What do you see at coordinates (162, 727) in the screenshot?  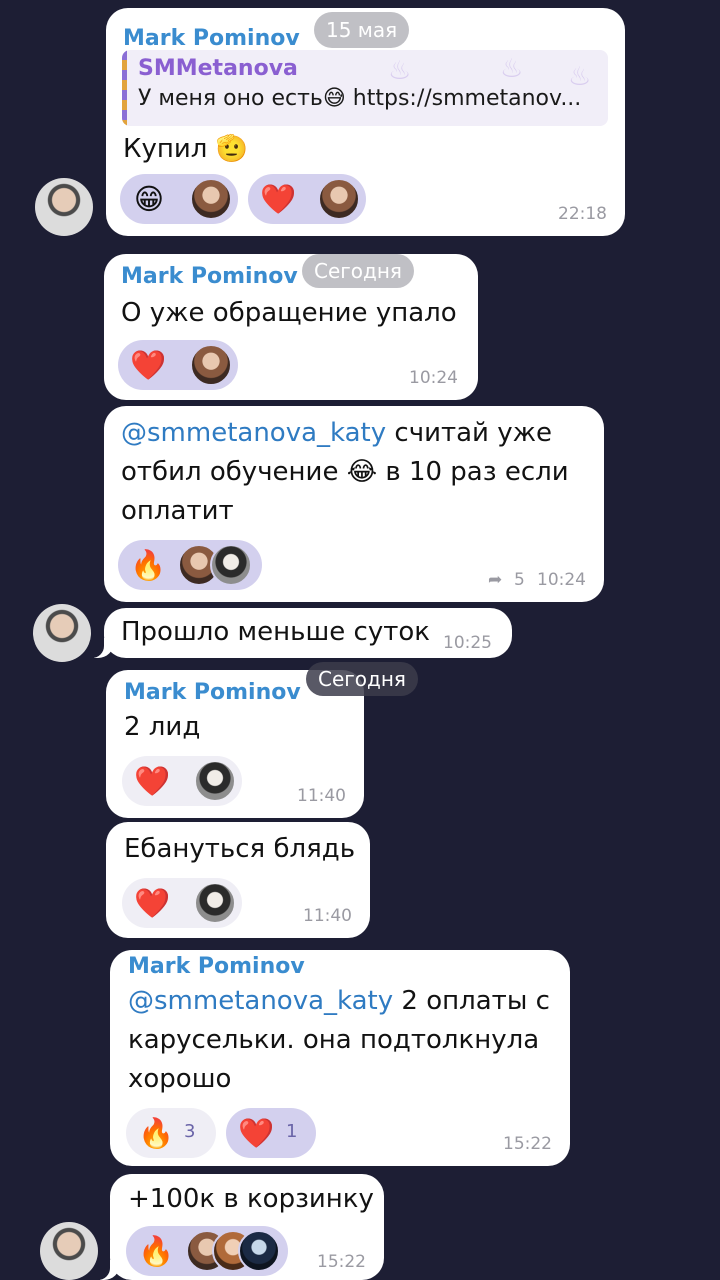 I see `message-text: 2 лид` at bounding box center [162, 727].